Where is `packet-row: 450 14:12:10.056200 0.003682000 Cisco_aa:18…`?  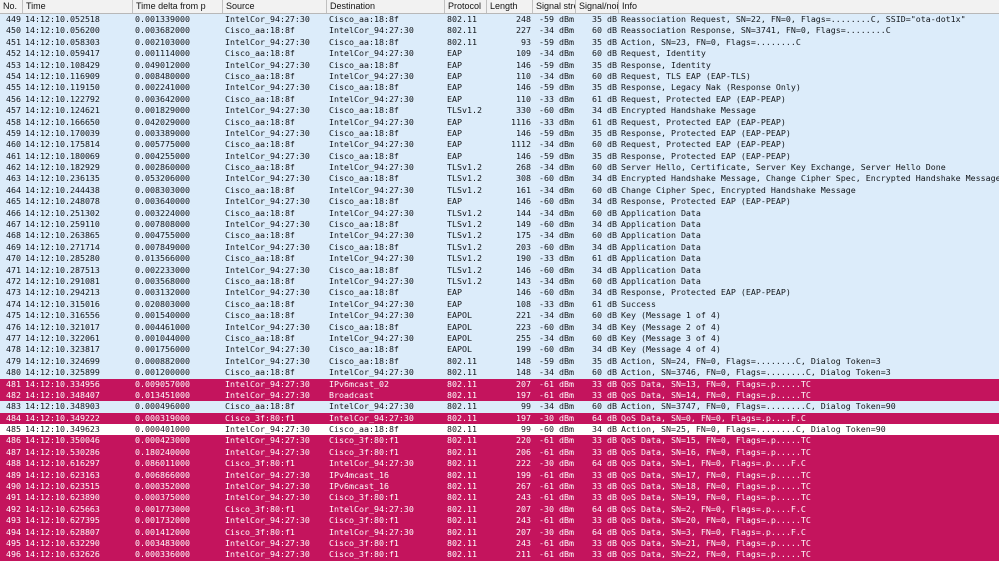 packet-row: 450 14:12:10.056200 0.003682000 Cisco_aa:18… is located at coordinates (499, 31).